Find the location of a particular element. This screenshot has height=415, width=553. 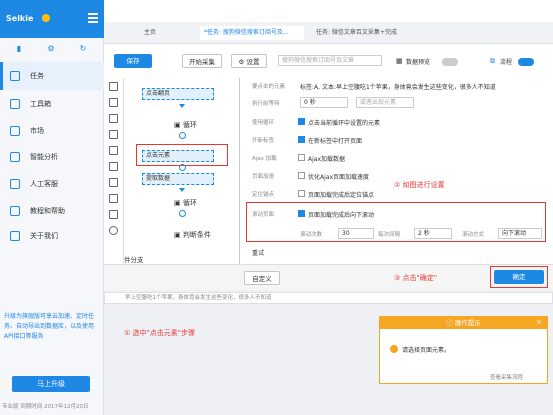

scroll-mode-label: 滚动方式 is located at coordinates (473, 235).